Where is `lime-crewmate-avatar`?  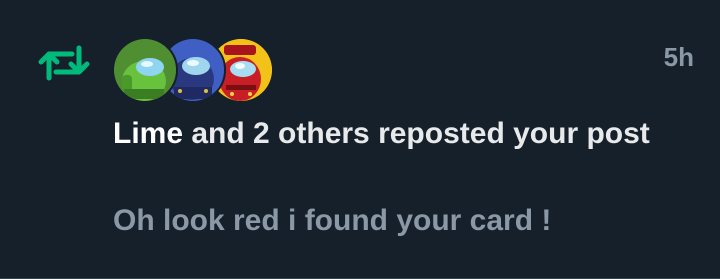
lime-crewmate-avatar is located at coordinates (145, 70).